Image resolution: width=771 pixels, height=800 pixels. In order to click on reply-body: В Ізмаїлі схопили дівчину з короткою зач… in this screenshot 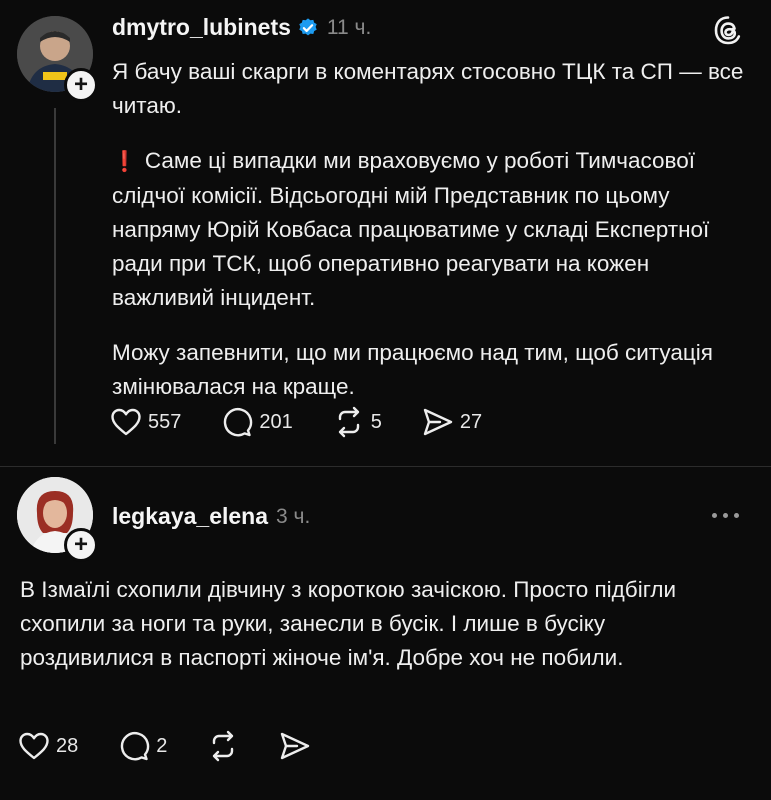, I will do `click(348, 623)`.